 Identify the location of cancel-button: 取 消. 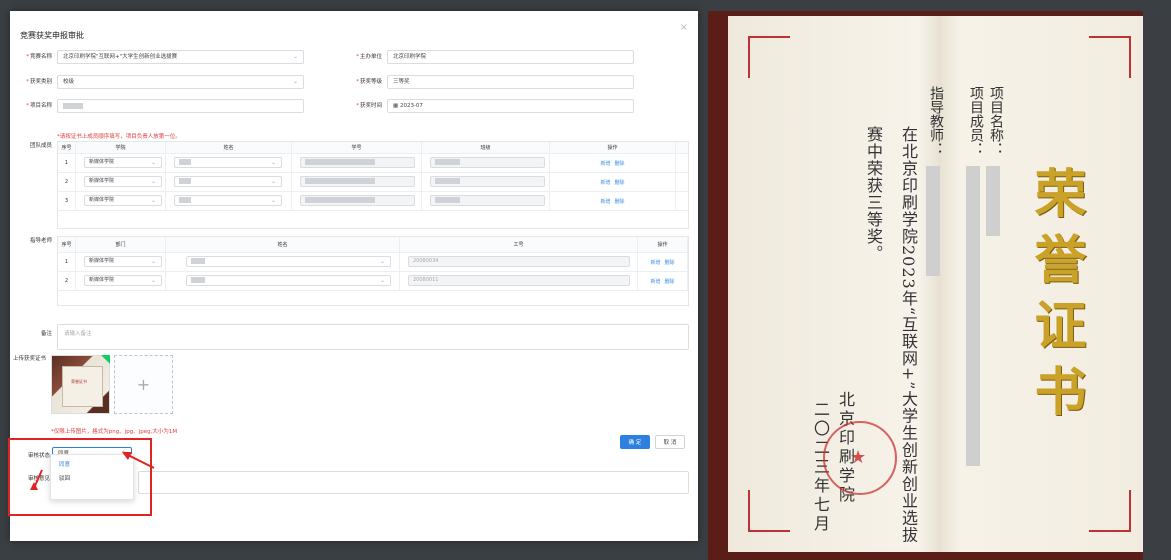
(670, 442).